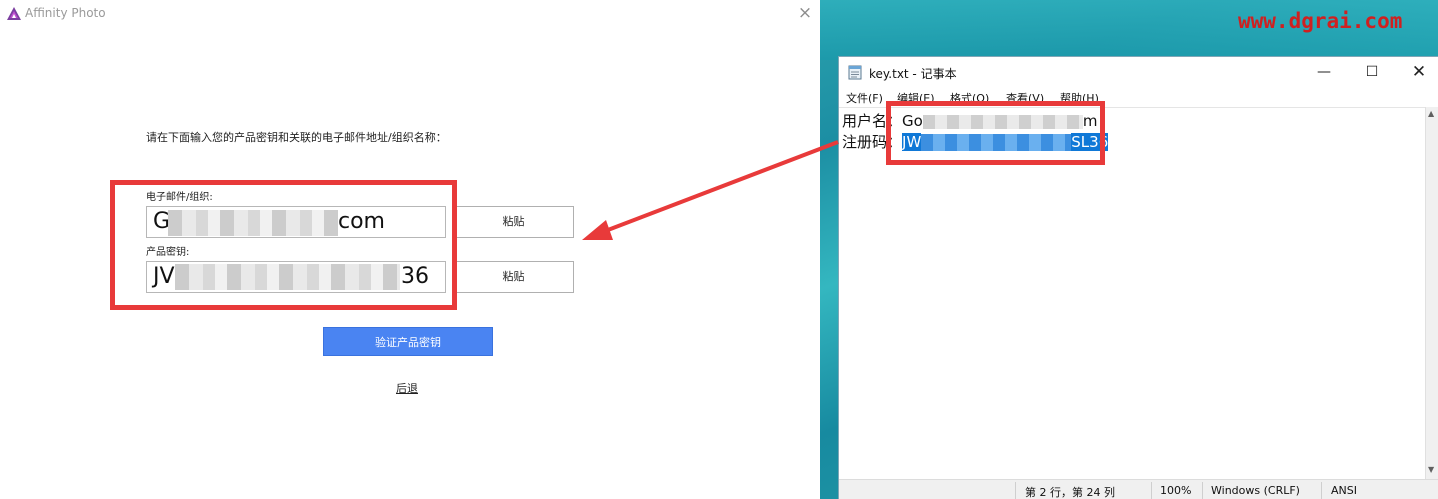 The height and width of the screenshot is (499, 1438). I want to click on close-icon: ×, so click(805, 13).